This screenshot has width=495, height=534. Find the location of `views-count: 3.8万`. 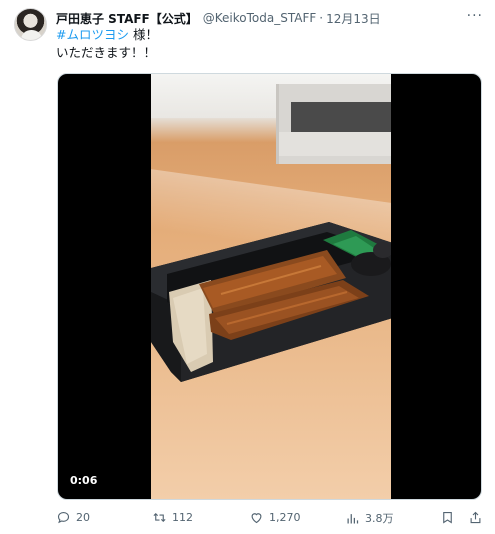

views-count: 3.8万 is located at coordinates (379, 518).